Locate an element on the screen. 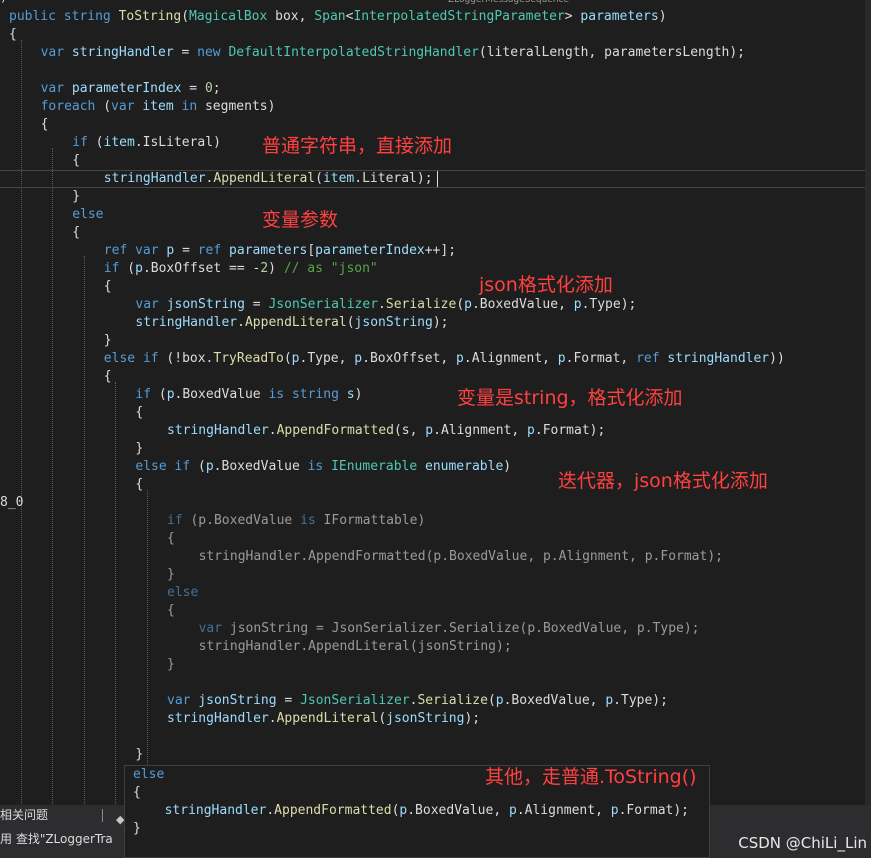  code-line: if (item.IsLiteral) is located at coordinates (146, 143).